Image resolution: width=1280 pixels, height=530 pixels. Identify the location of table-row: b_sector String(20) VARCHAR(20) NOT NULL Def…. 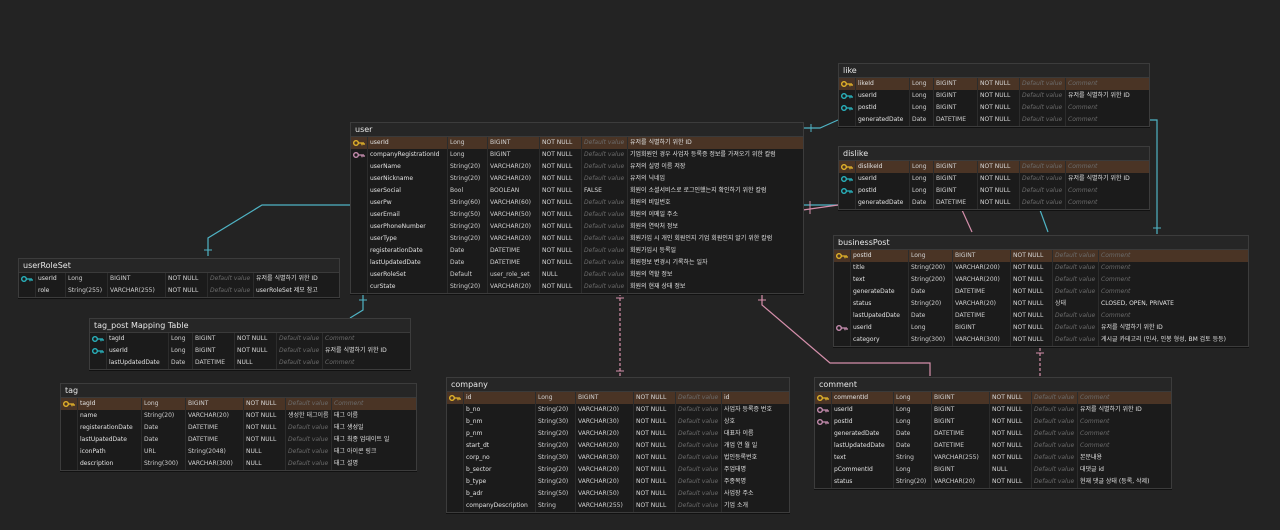
(618, 470).